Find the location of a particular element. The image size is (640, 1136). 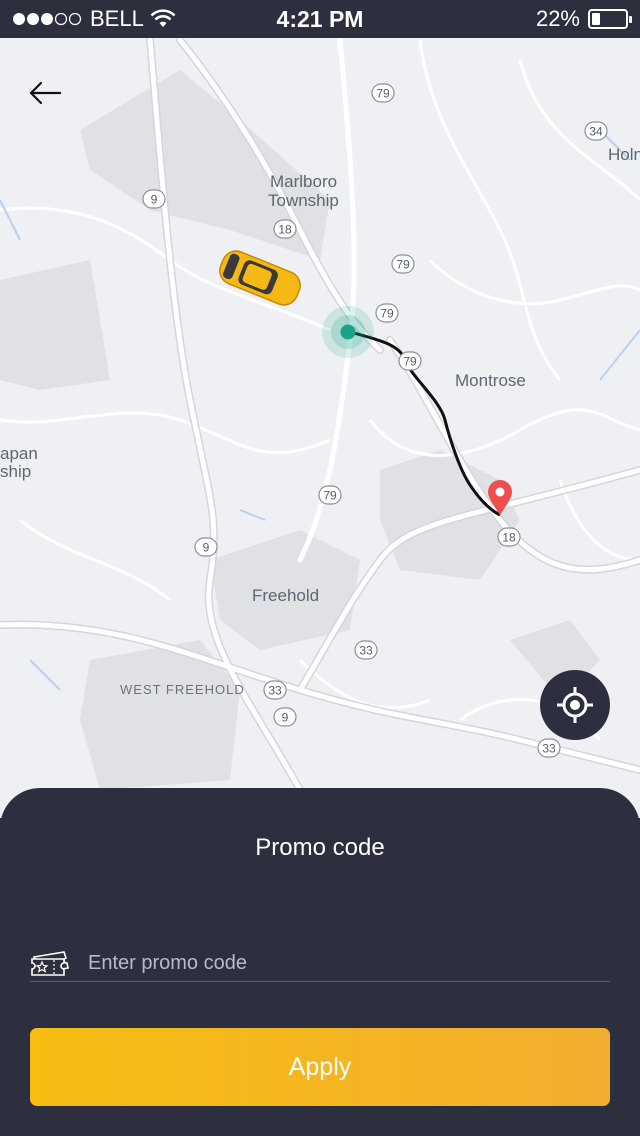

apply-button: Apply is located at coordinates (320, 1067).